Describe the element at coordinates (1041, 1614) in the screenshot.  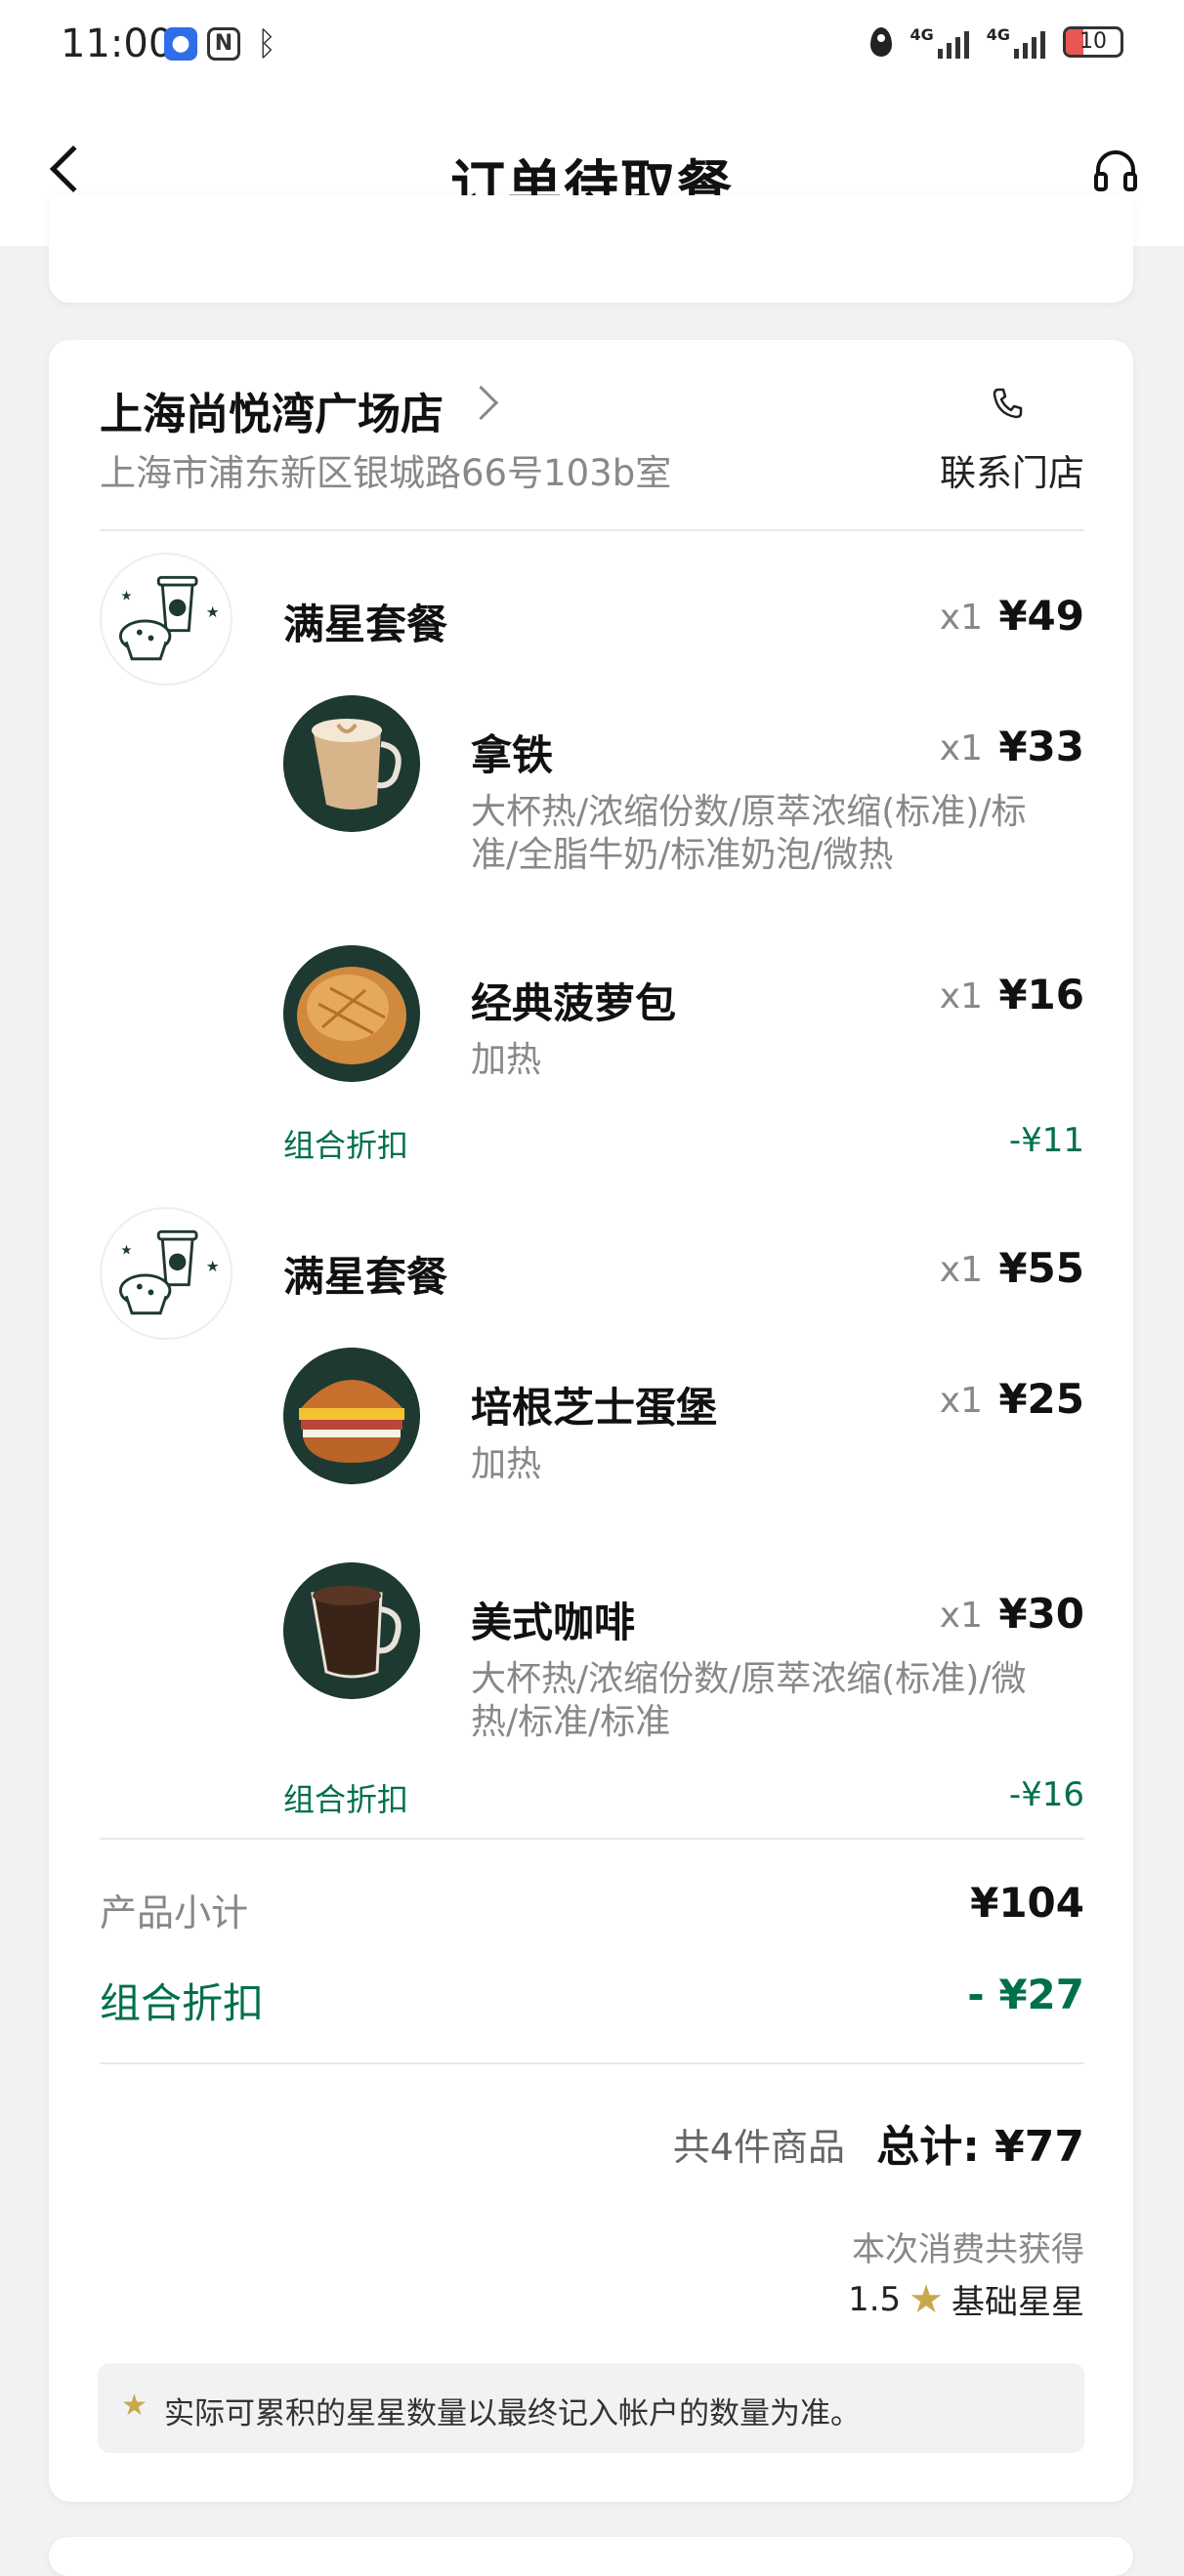
I see `item-price: ¥30` at that location.